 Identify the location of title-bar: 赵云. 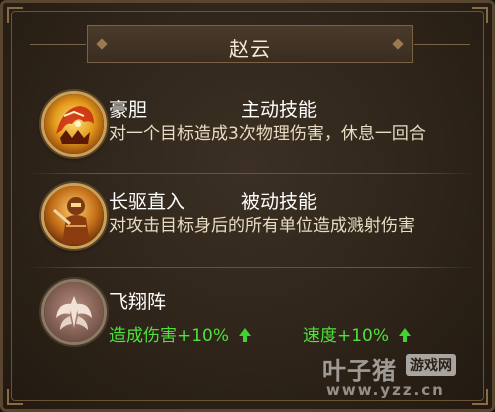
(250, 44).